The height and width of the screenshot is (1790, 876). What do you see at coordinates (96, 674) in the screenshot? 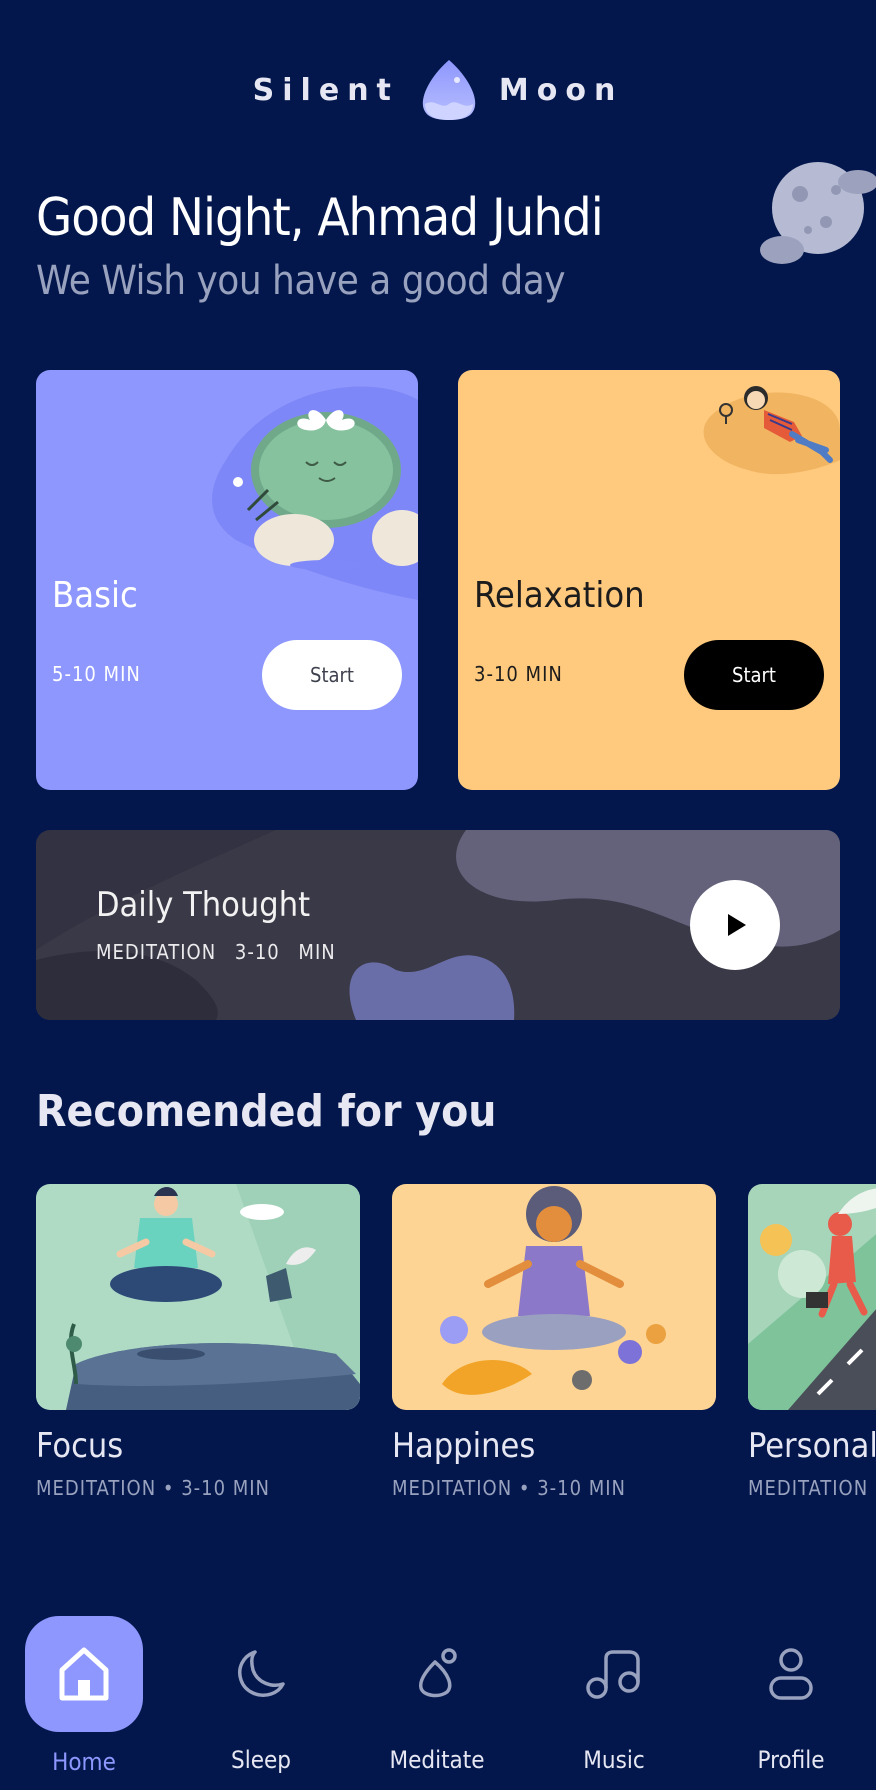
I see `basic-card-duration: 5-10 MIN` at bounding box center [96, 674].